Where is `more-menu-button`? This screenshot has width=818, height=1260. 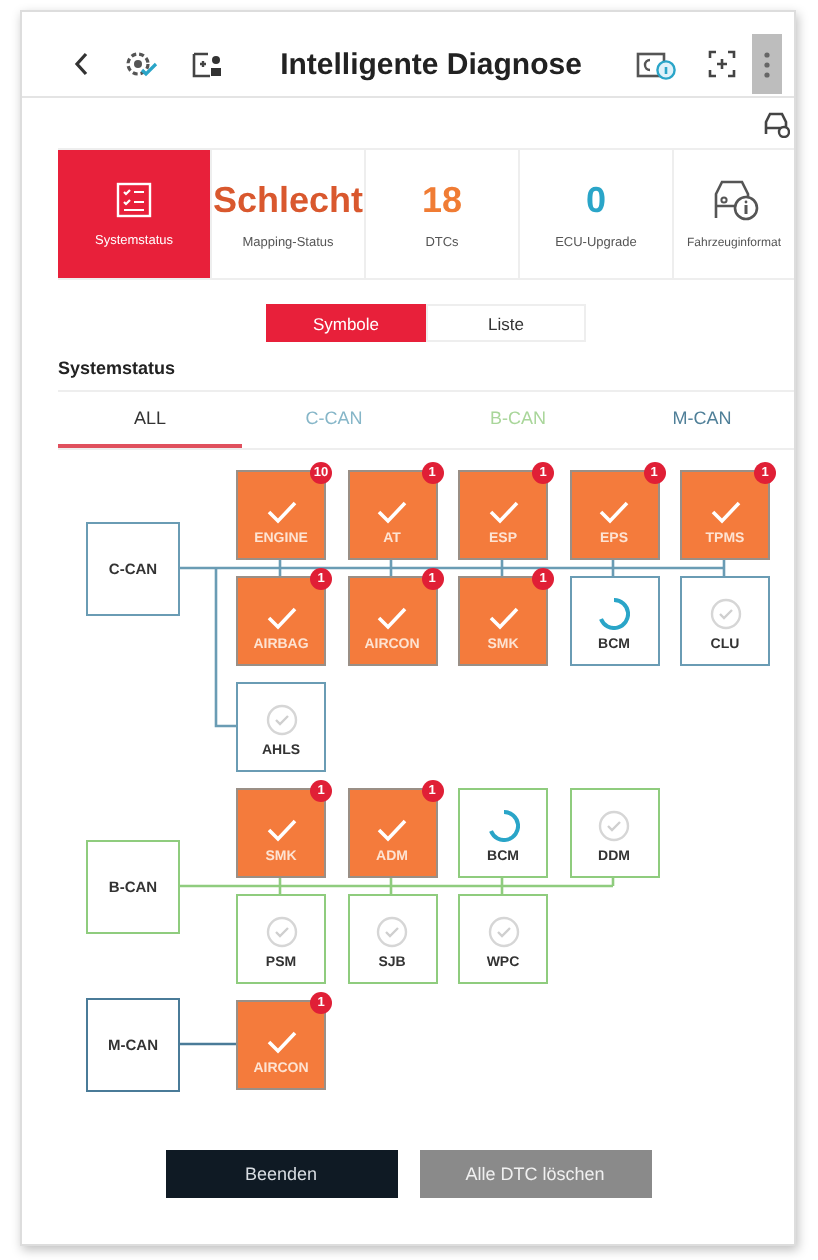 more-menu-button is located at coordinates (767, 64).